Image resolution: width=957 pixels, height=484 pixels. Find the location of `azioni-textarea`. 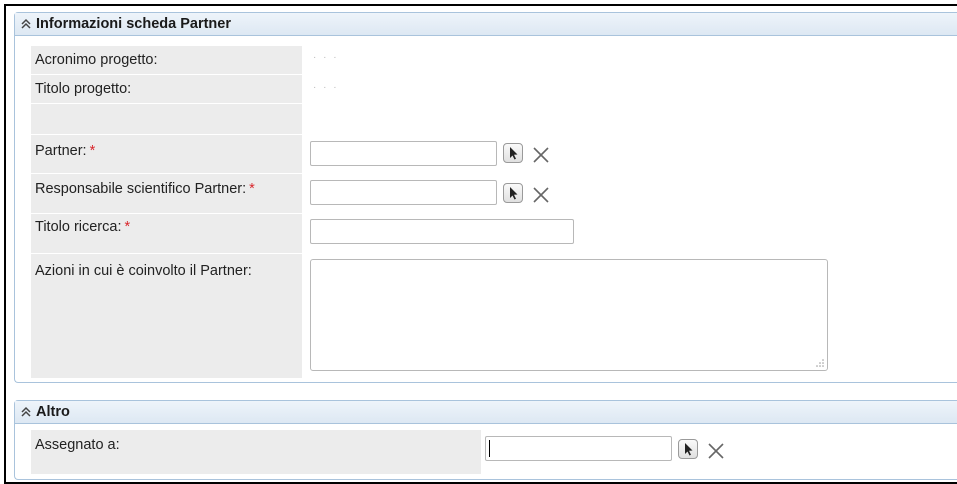

azioni-textarea is located at coordinates (569, 315).